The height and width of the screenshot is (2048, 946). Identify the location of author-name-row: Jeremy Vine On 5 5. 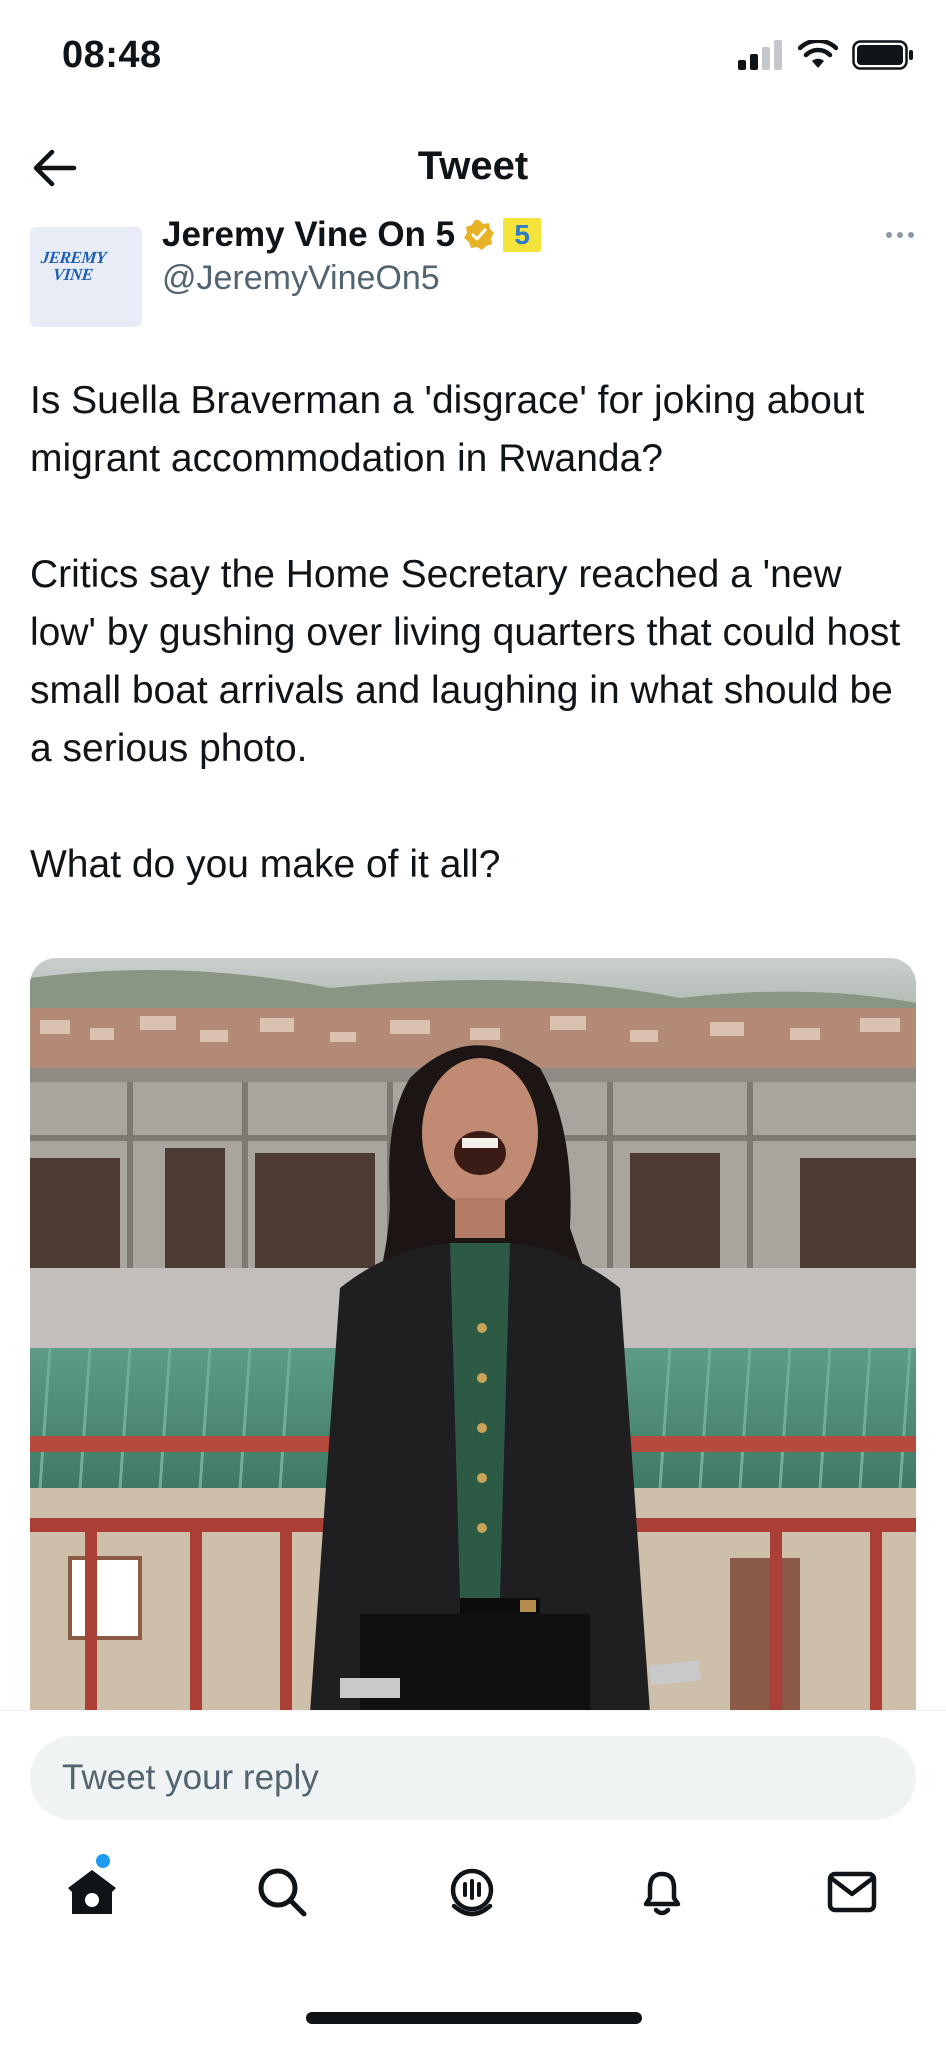
(352, 235).